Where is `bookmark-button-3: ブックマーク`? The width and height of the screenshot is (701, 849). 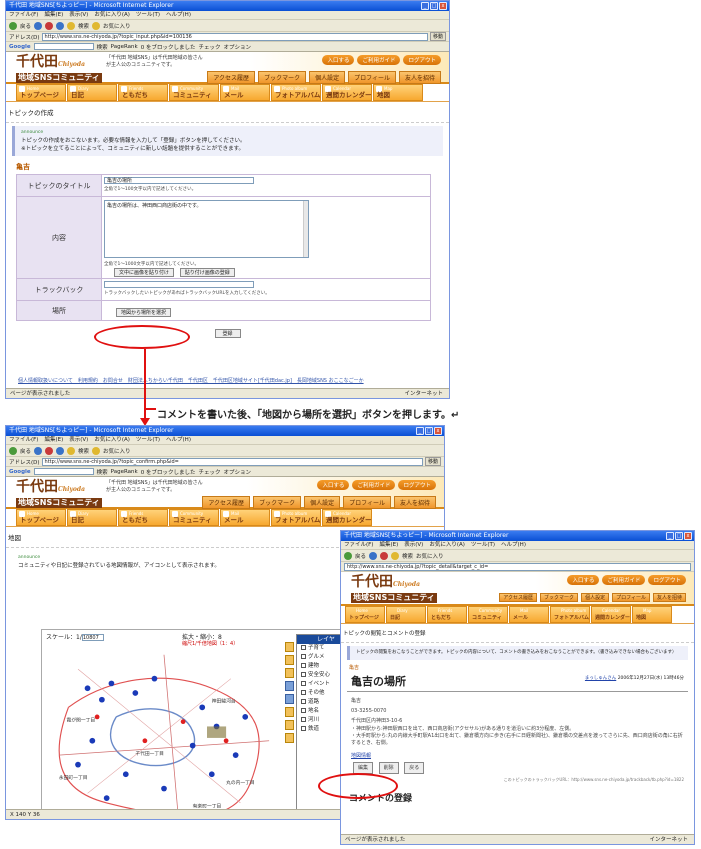 bookmark-button-3: ブックマーク is located at coordinates (559, 597).